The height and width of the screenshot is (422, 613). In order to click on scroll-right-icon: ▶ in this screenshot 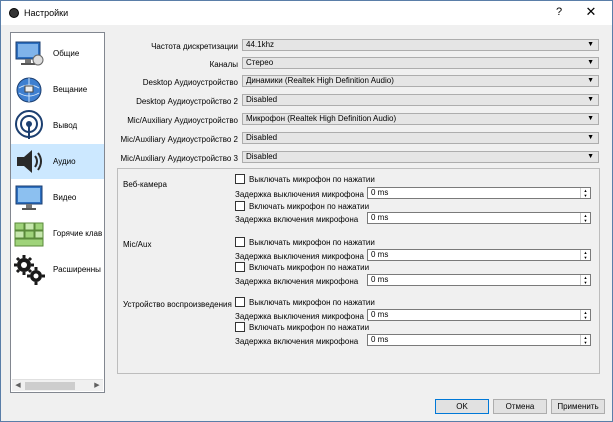, I will do `click(97, 386)`.